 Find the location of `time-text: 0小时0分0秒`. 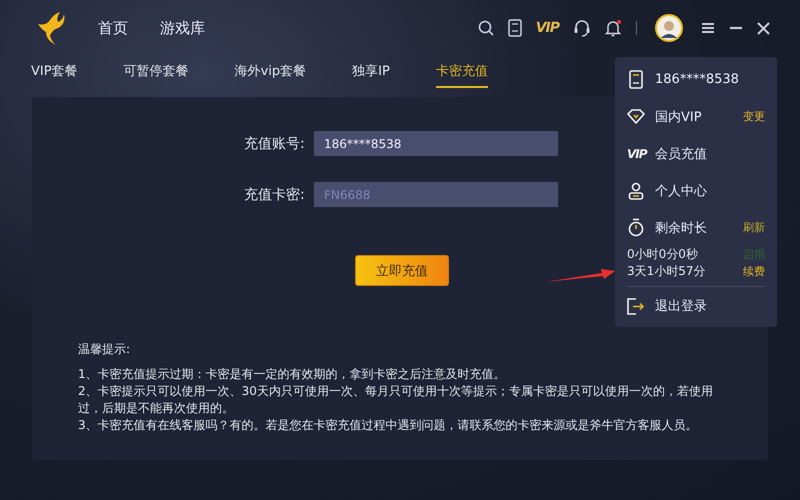

time-text: 0小时0分0秒 is located at coordinates (662, 254).